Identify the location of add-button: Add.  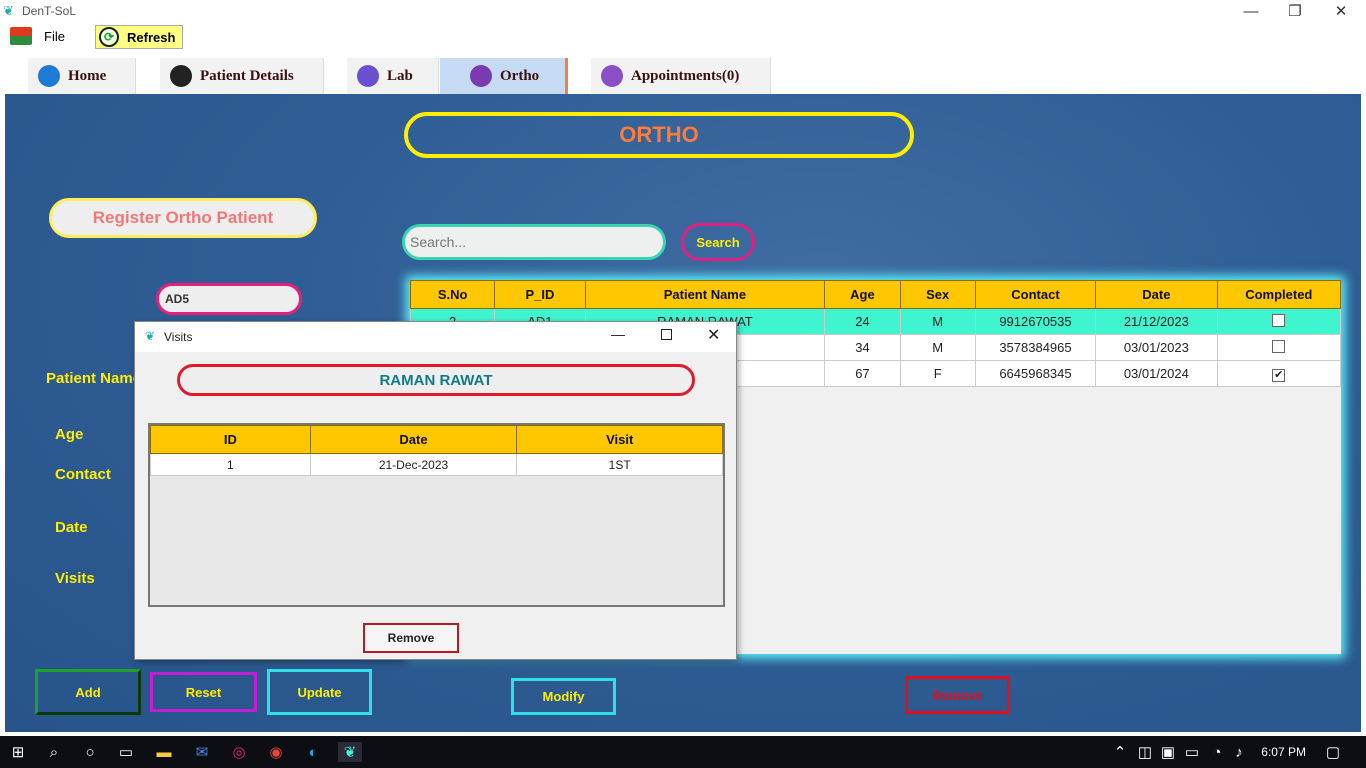
(88, 692).